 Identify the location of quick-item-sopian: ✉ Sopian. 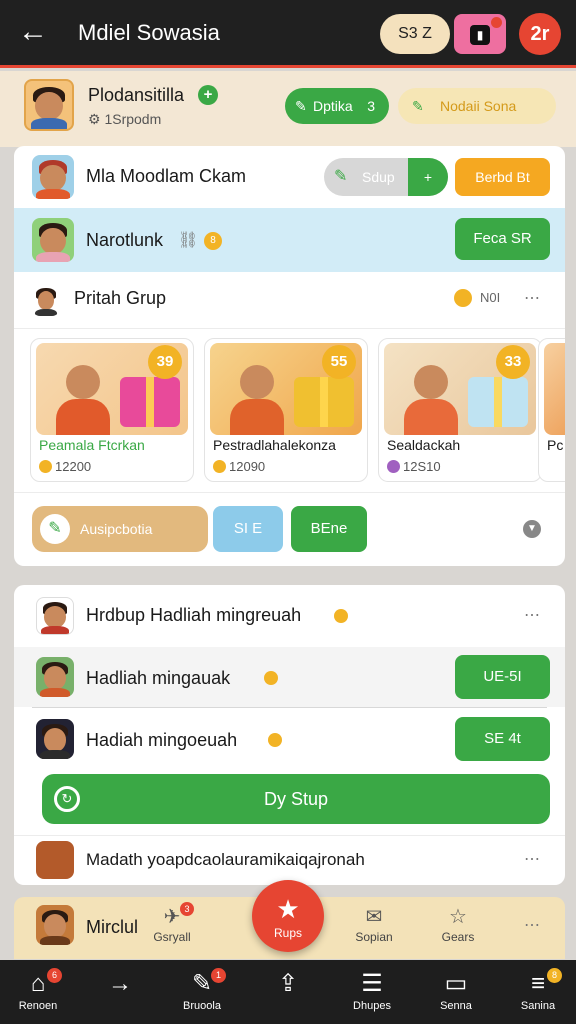
(374, 929).